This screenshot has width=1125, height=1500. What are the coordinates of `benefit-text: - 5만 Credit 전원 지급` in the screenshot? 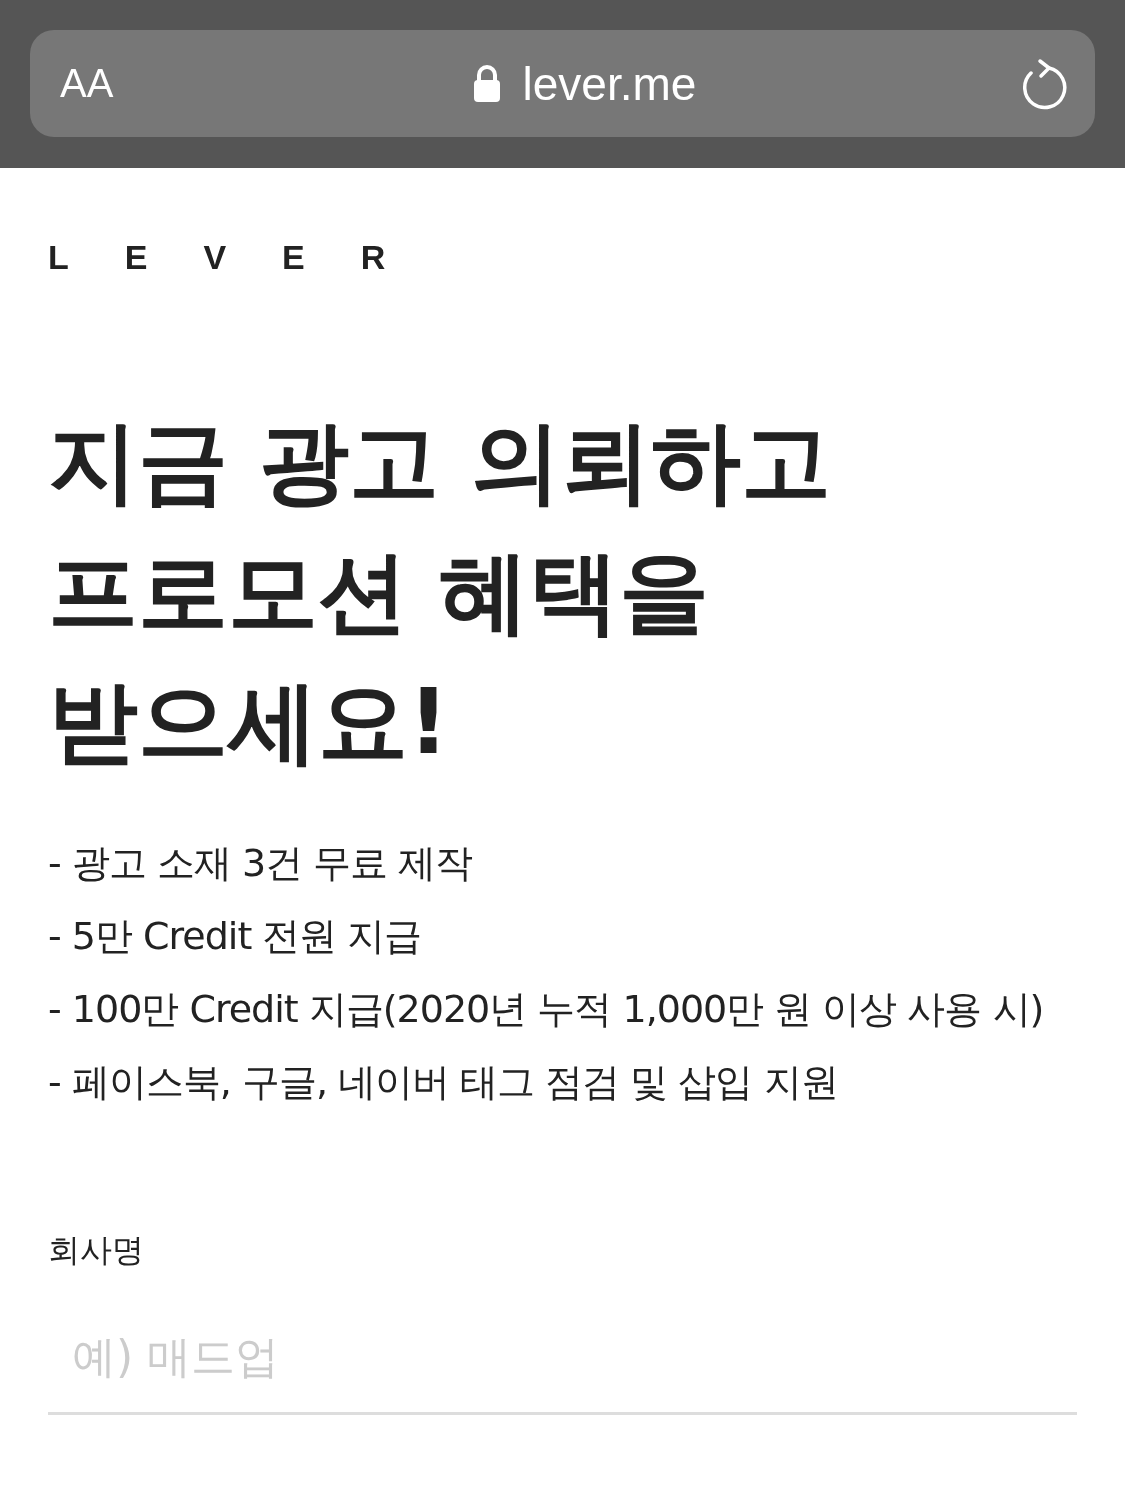 It's located at (235, 936).